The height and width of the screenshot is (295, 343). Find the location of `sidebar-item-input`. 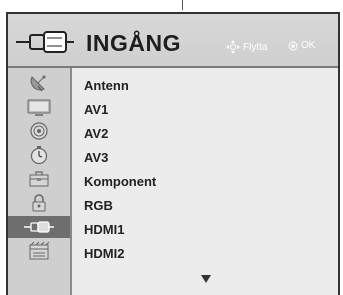

sidebar-item-input is located at coordinates (39, 227).